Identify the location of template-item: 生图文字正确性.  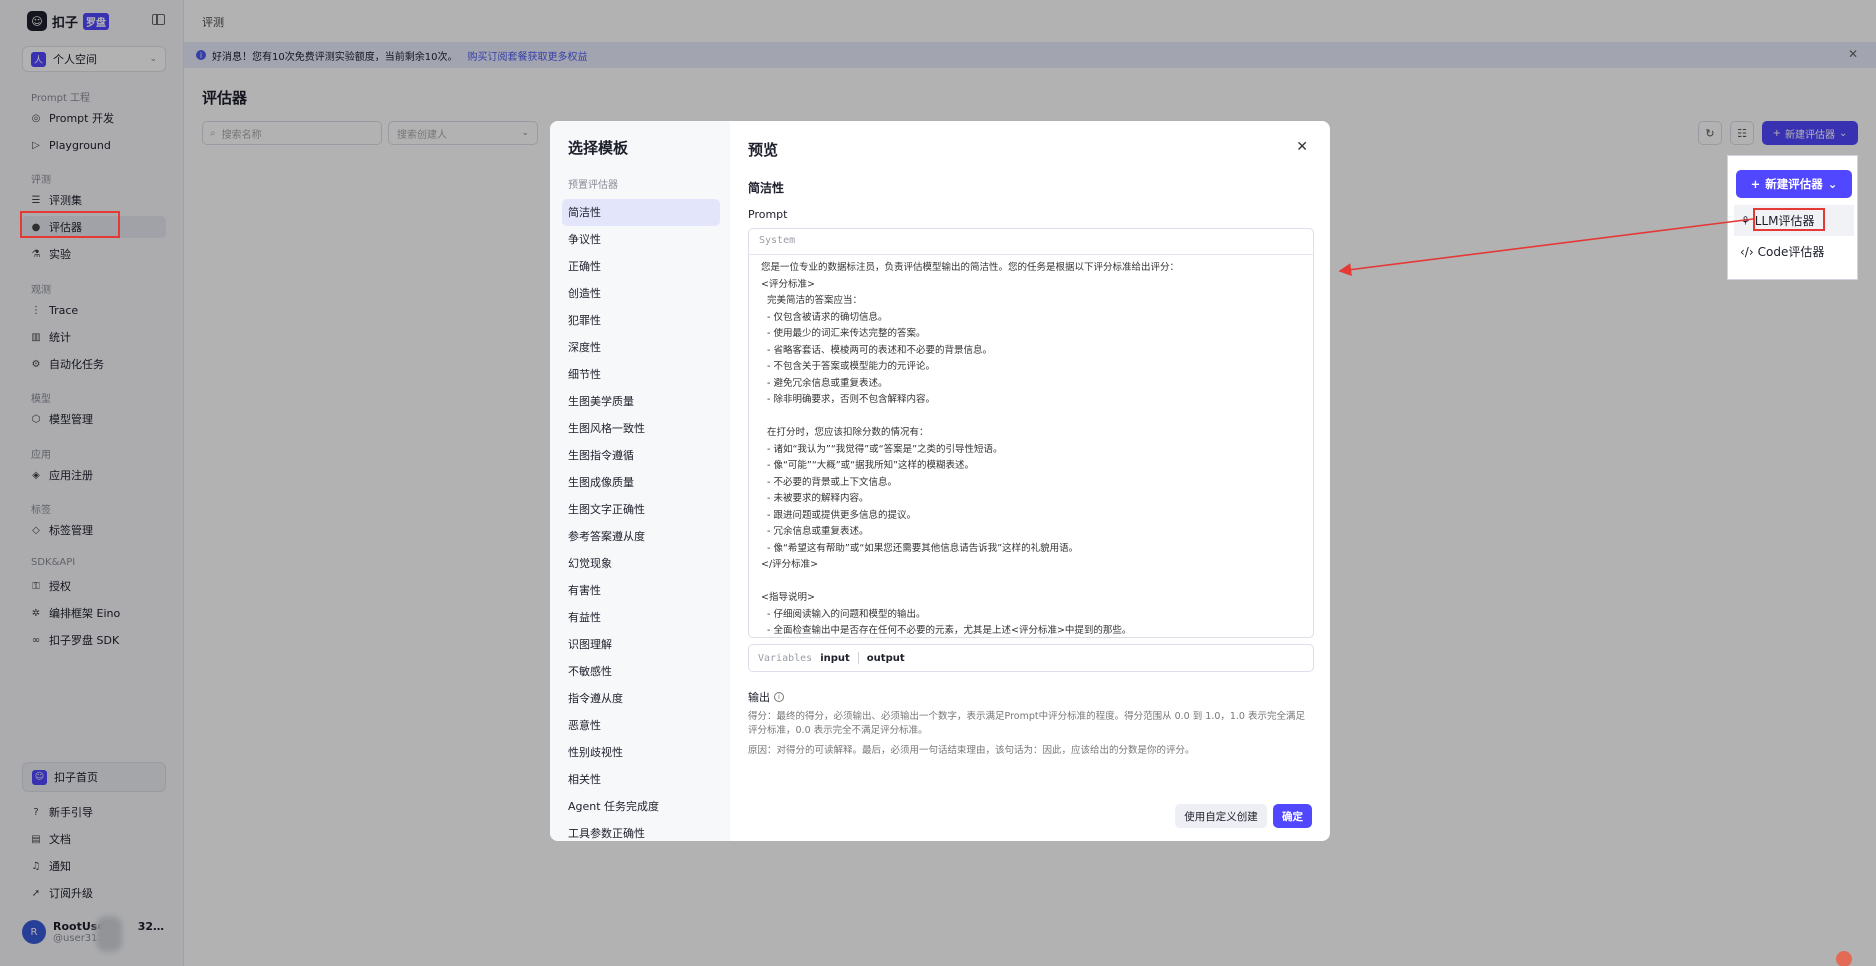
(641, 509).